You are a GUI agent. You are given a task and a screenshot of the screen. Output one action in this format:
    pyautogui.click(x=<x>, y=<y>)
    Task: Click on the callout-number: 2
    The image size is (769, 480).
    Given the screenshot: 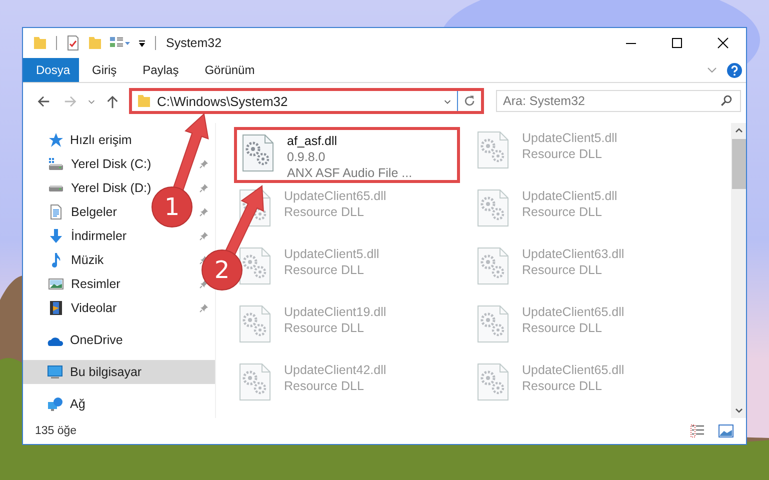 What is the action you would take?
    pyautogui.click(x=222, y=270)
    